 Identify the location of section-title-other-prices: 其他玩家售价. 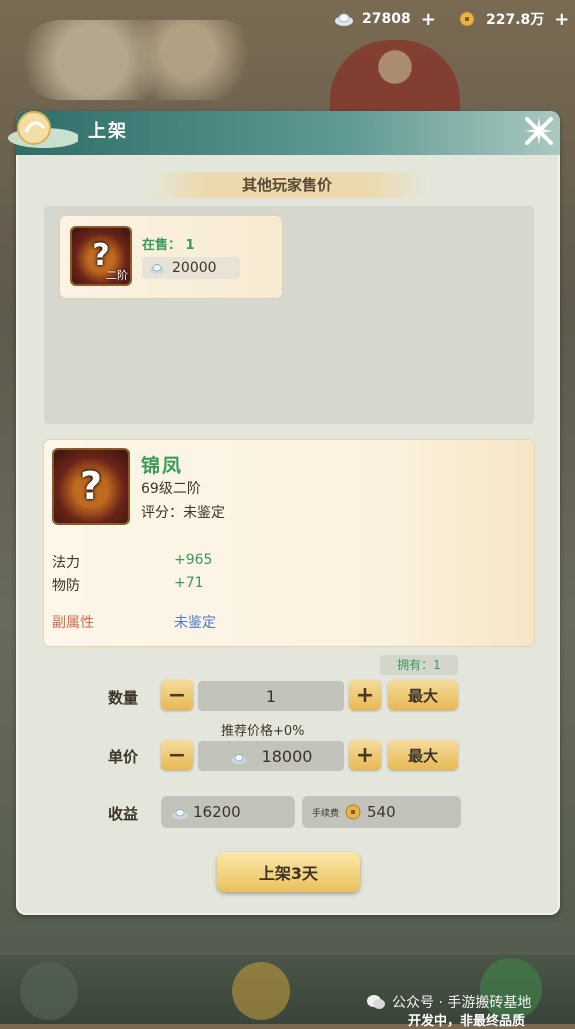
(287, 185).